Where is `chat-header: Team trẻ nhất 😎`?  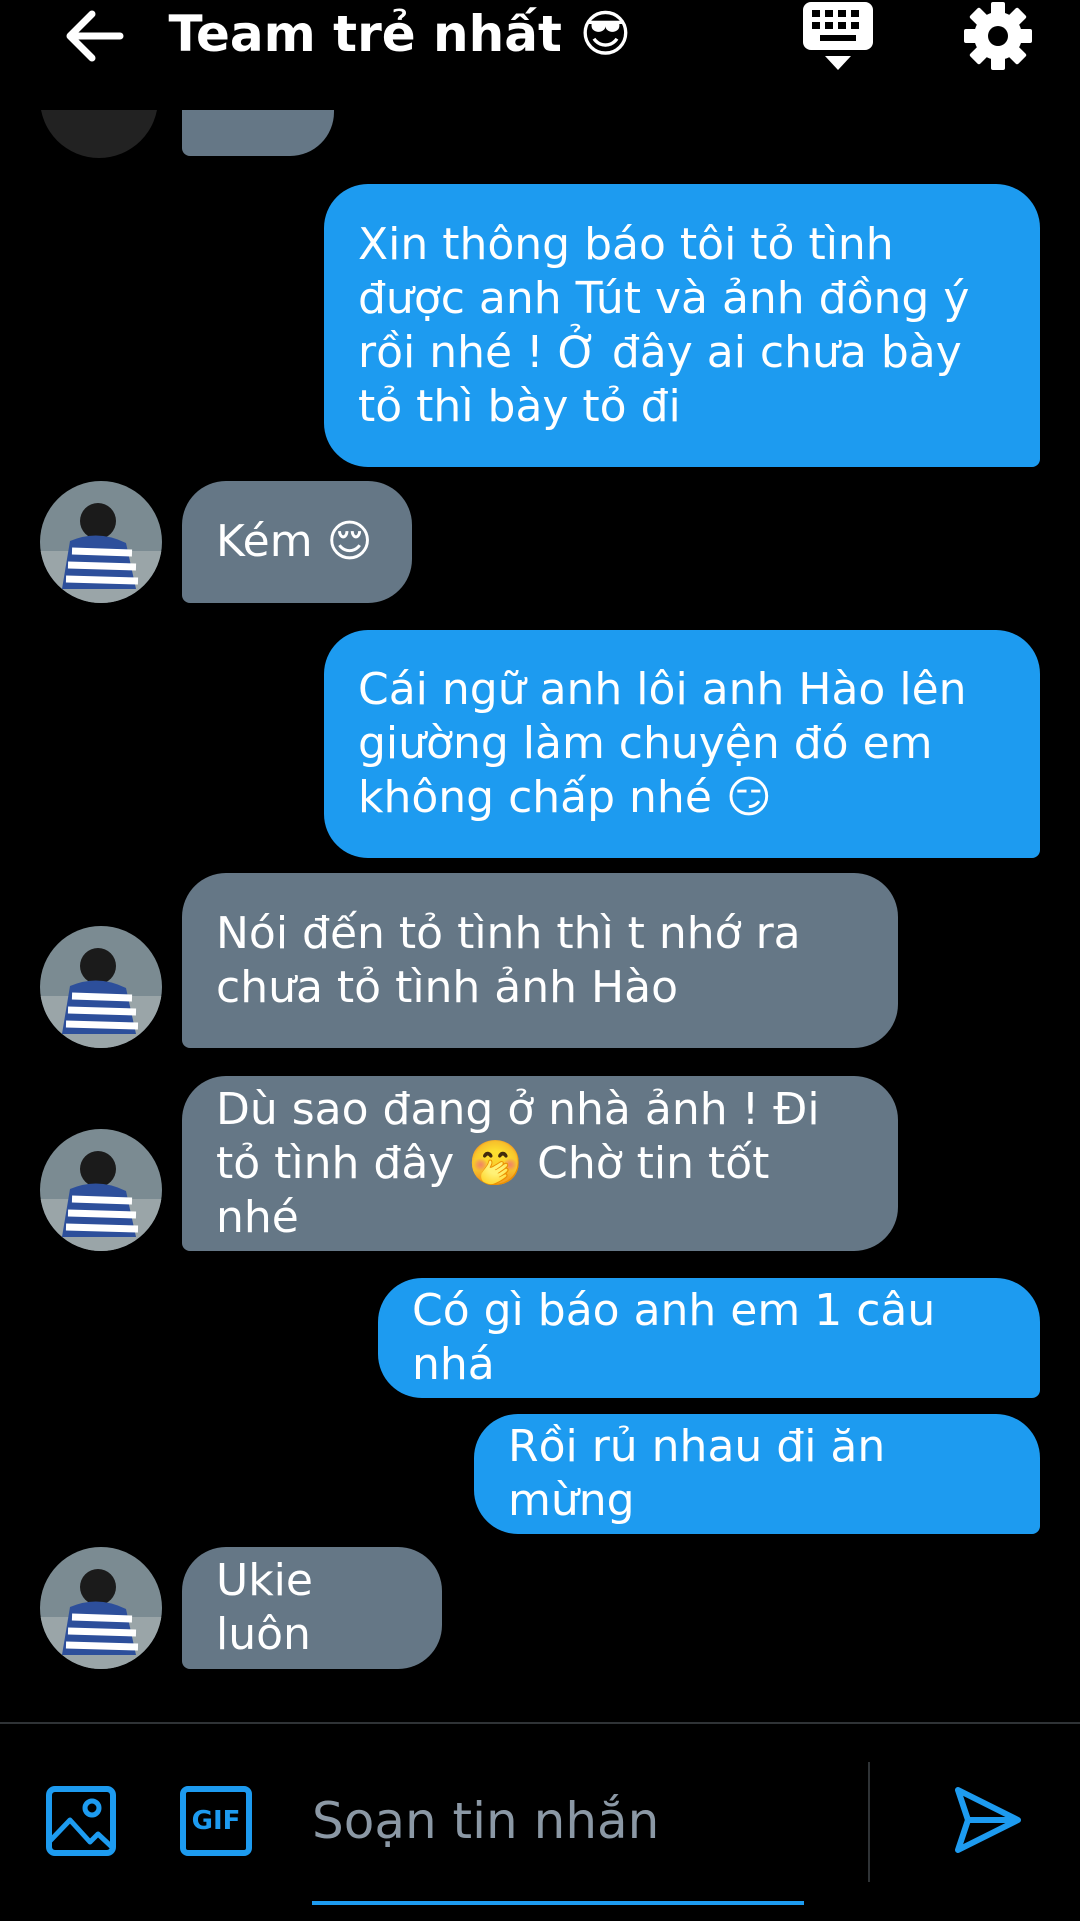 chat-header: Team trẻ nhất 😎 is located at coordinates (540, 55).